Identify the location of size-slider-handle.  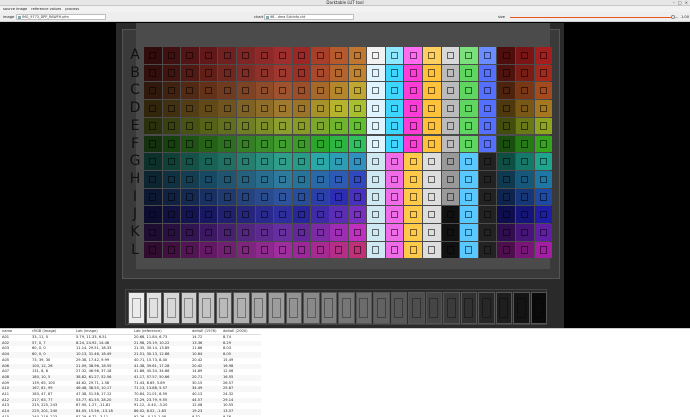
(672, 17).